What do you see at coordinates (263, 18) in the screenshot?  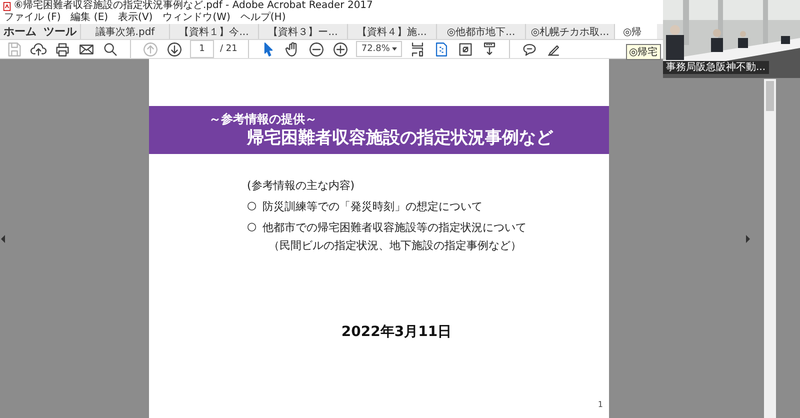 I see `menu-item: ヘルプ(H)` at bounding box center [263, 18].